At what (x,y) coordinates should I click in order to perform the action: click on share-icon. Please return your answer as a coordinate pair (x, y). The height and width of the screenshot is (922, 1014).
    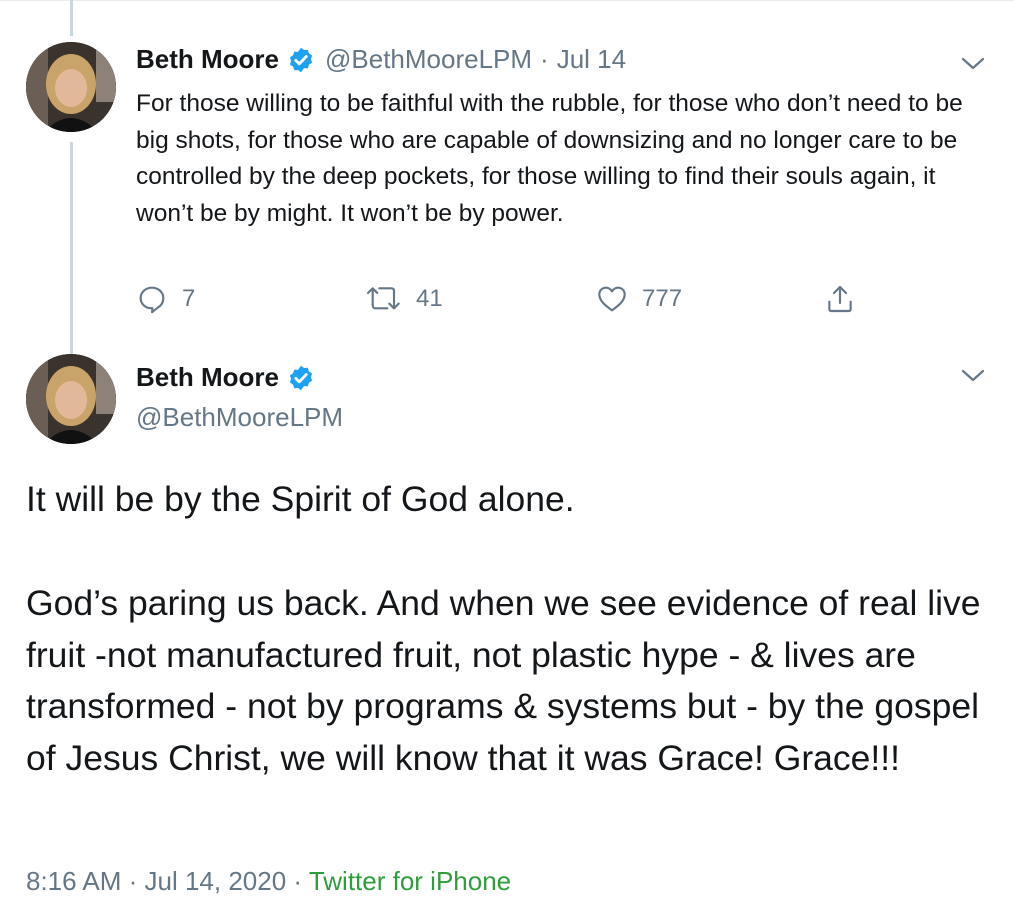
    Looking at the image, I should click on (840, 299).